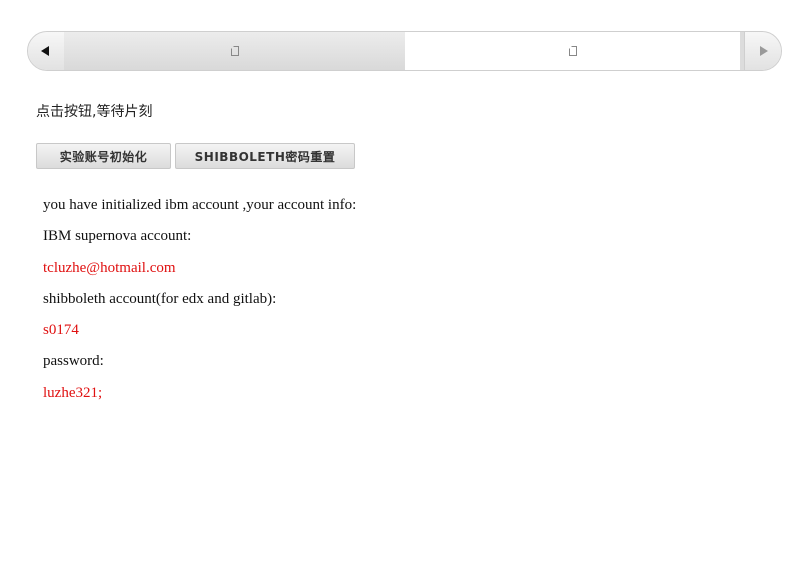 The image size is (808, 568). I want to click on arrow-right-icon, so click(764, 51).